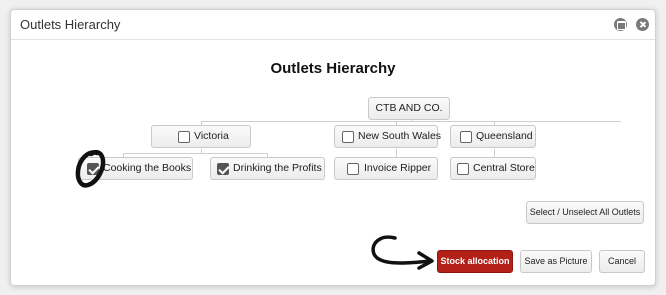 This screenshot has width=666, height=295. What do you see at coordinates (147, 168) in the screenshot?
I see `tree-node-label: Cooking the Books` at bounding box center [147, 168].